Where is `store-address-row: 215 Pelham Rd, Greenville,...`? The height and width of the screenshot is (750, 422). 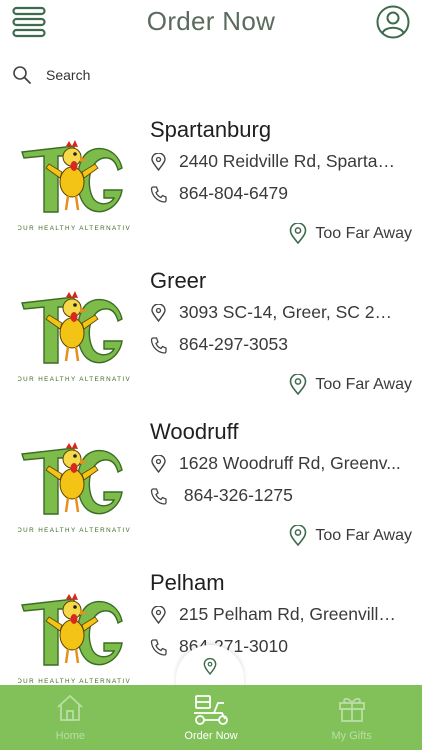
store-address-row: 215 Pelham Rd, Greenville,... is located at coordinates (275, 614).